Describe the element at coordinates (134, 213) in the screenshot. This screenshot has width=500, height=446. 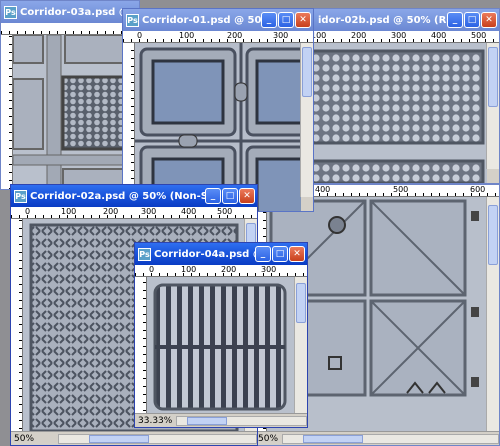
I see `horizontal-ruler: 0 100 200 300 400 500` at that location.